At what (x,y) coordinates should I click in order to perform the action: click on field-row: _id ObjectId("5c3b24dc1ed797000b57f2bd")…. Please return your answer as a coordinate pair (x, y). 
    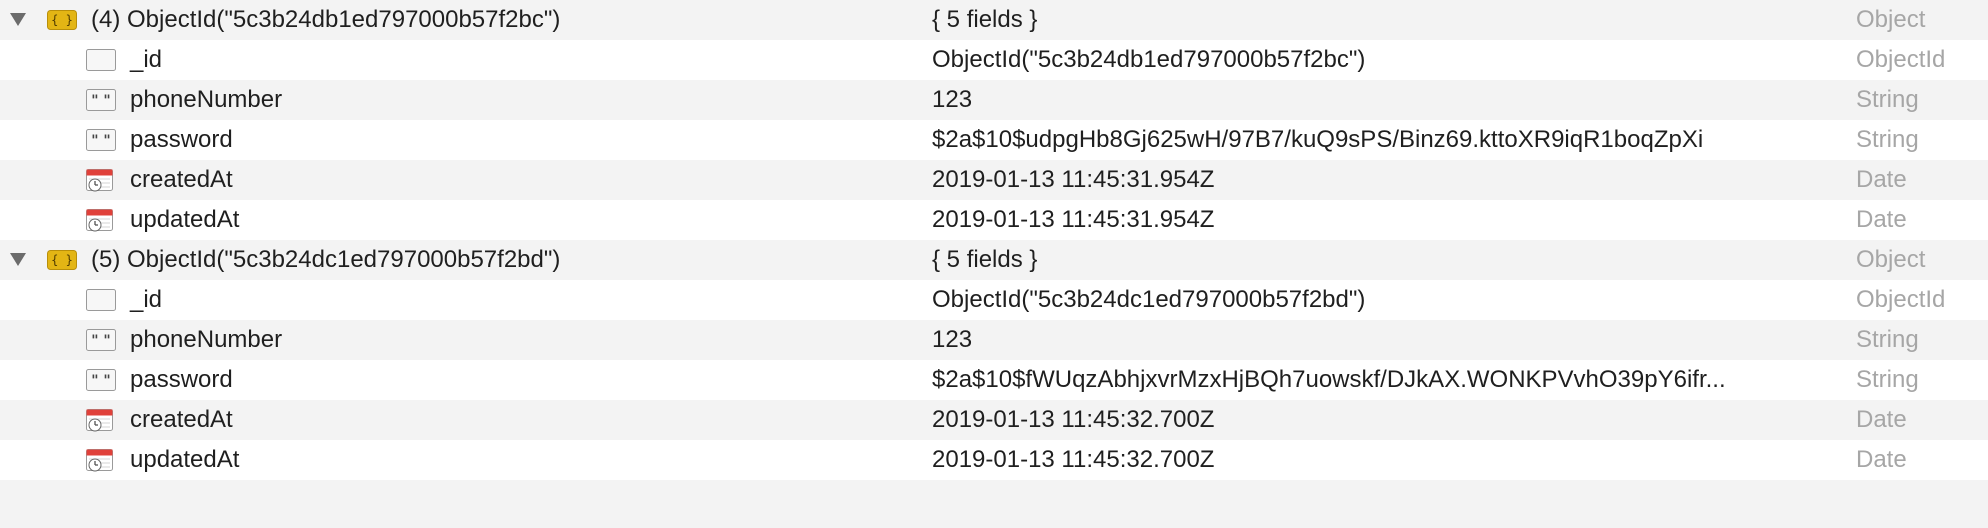
    Looking at the image, I should click on (994, 300).